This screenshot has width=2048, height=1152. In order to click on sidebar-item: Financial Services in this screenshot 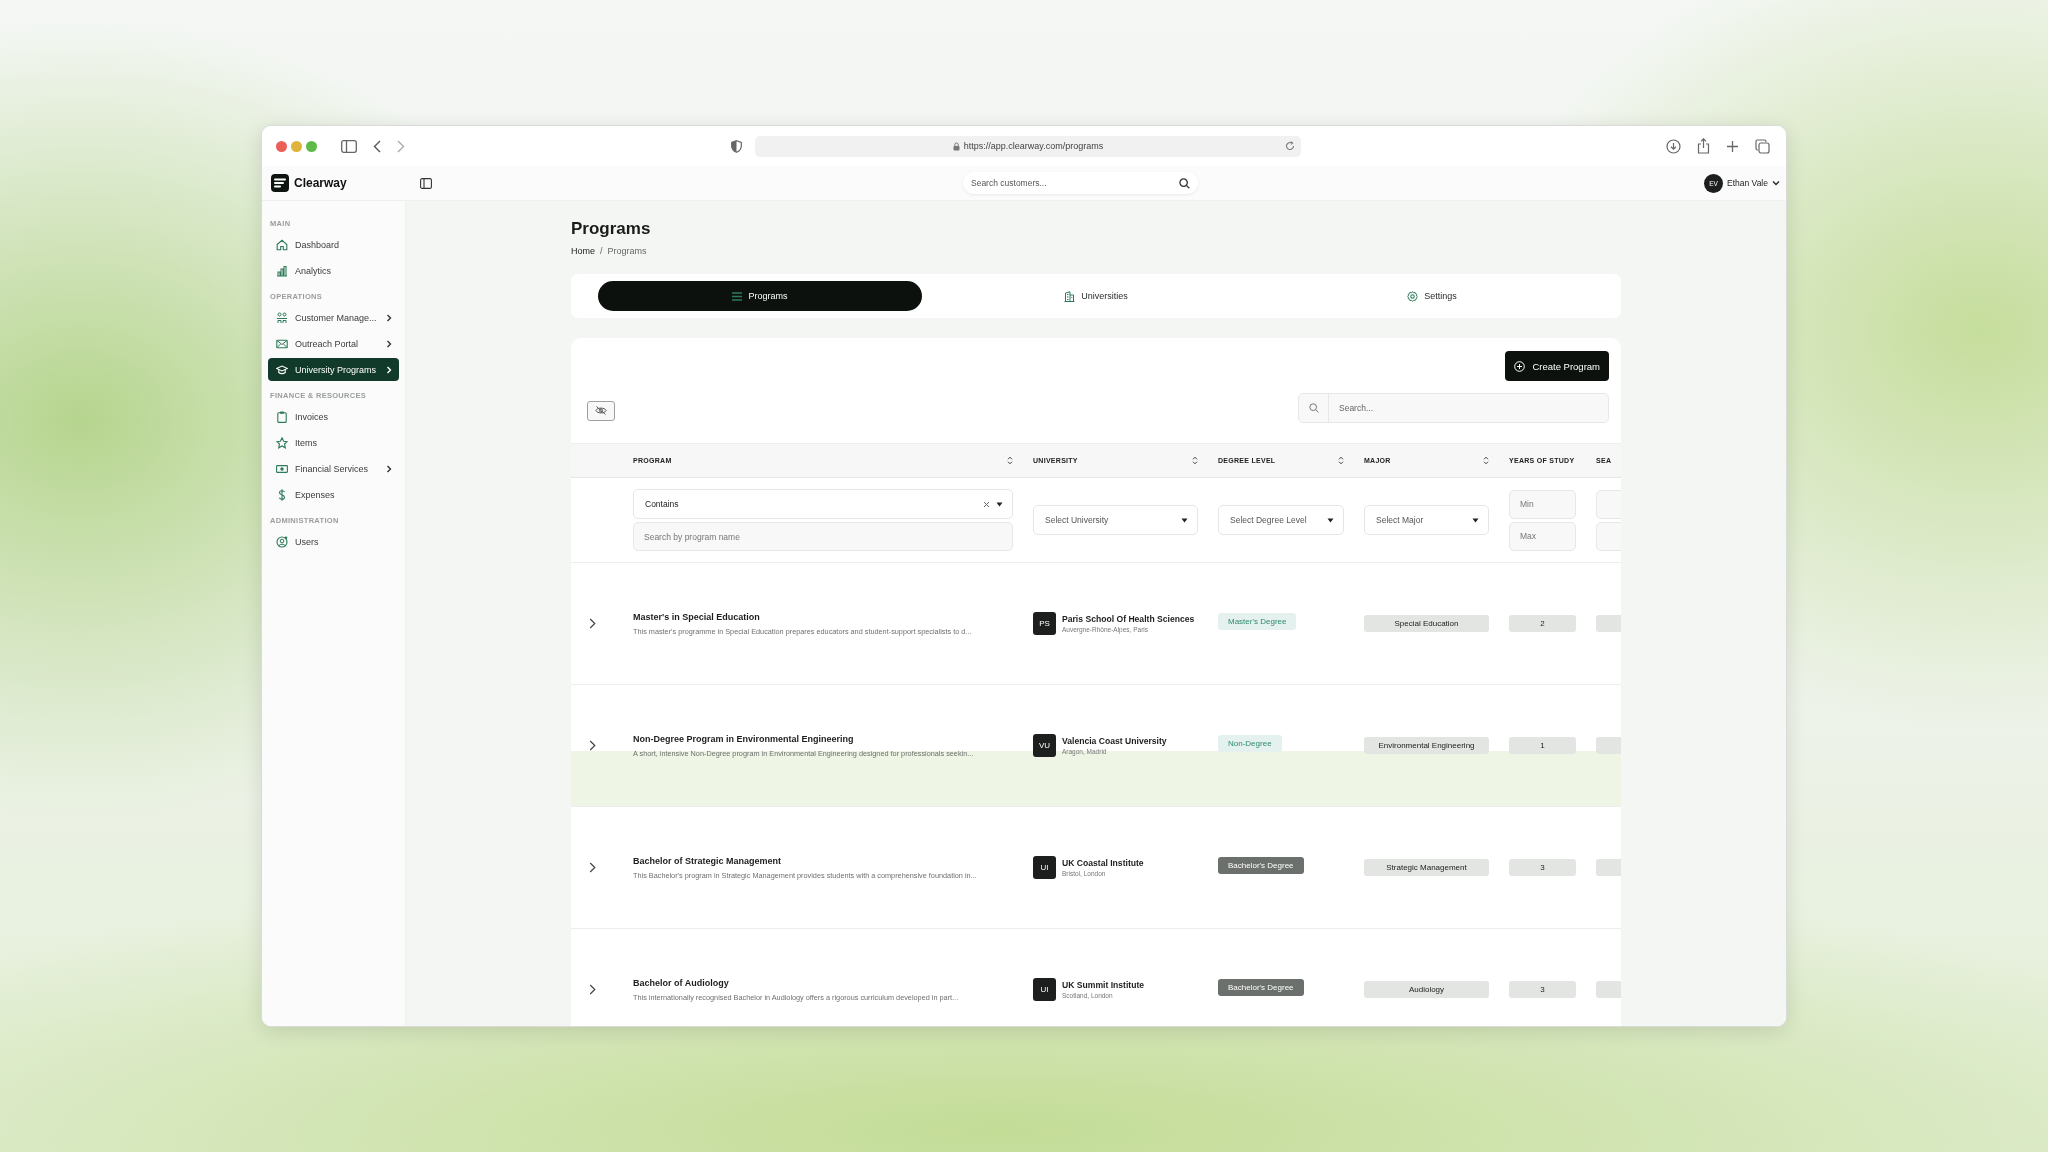, I will do `click(333, 468)`.